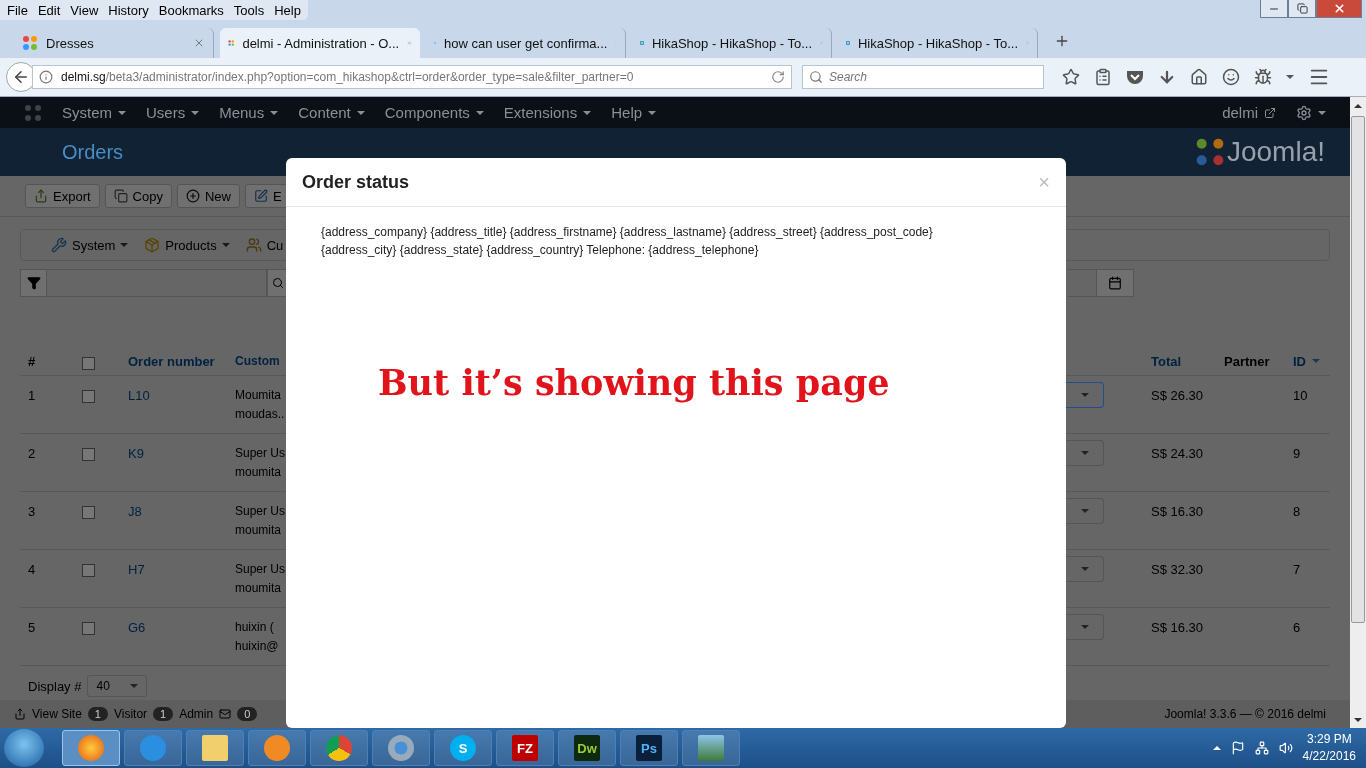 The width and height of the screenshot is (1366, 768). What do you see at coordinates (331, 112) in the screenshot?
I see `nav-menu-item: Content` at bounding box center [331, 112].